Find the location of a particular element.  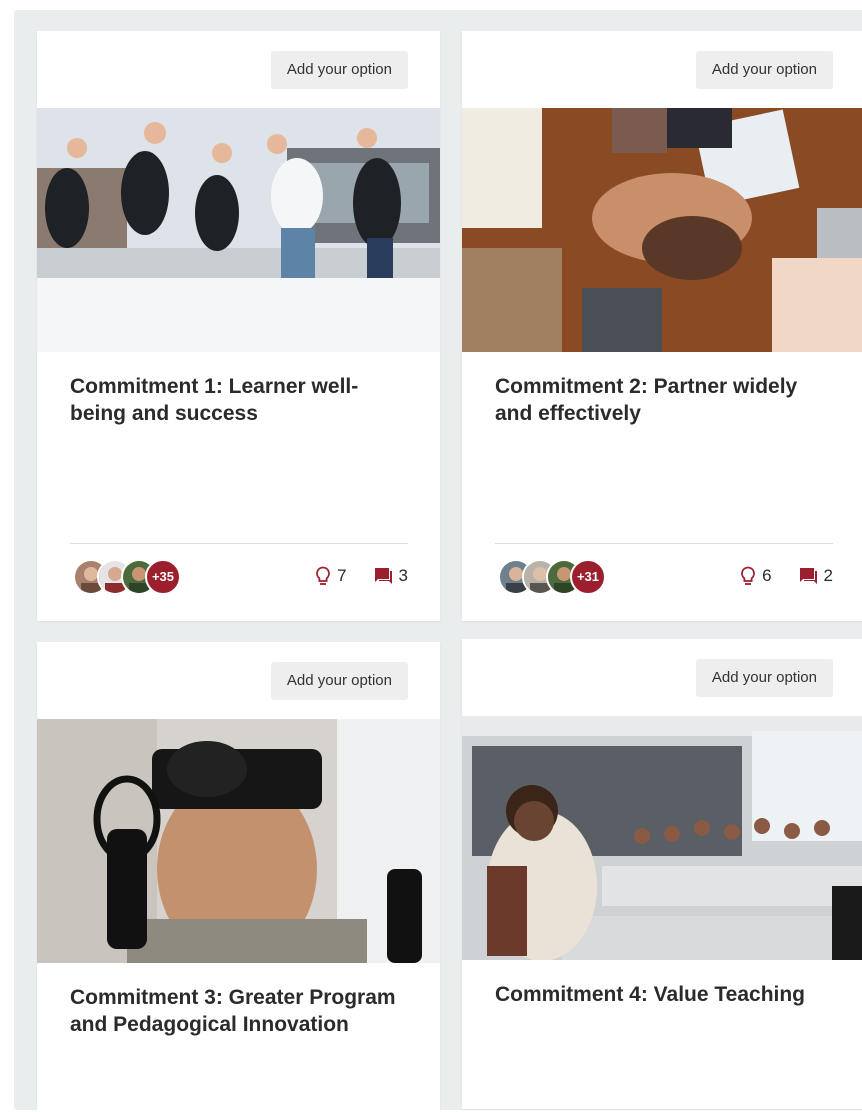

card-title: Commitment 4: Value Teaching is located at coordinates (665, 994).